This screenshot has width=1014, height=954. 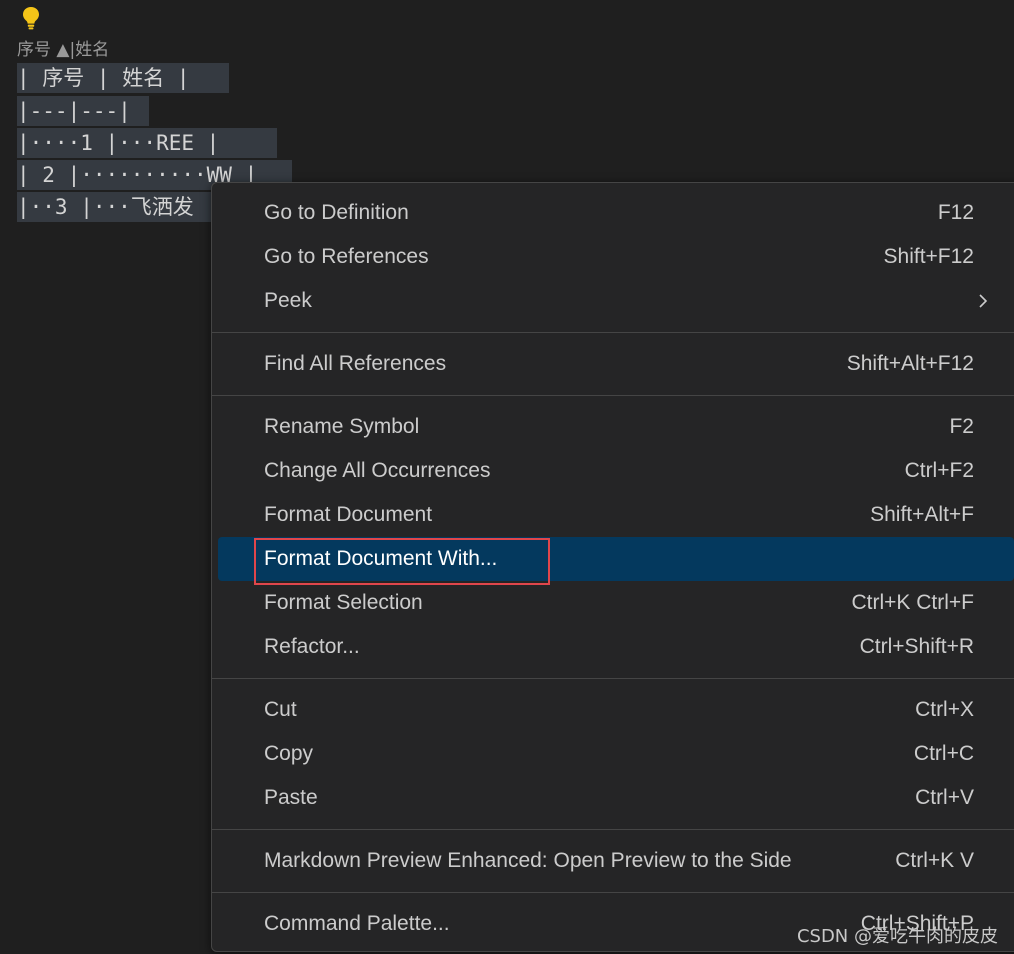 What do you see at coordinates (616, 213) in the screenshot?
I see `menu-item-go-to-definition: Go to Definition F12` at bounding box center [616, 213].